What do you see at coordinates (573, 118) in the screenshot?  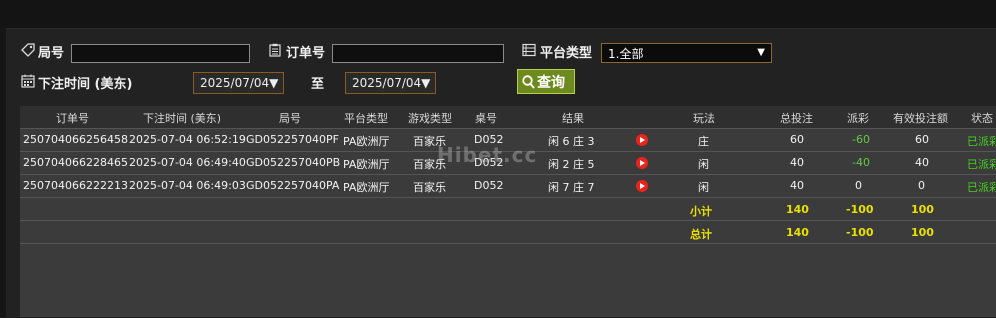 I see `col-result: 结果` at bounding box center [573, 118].